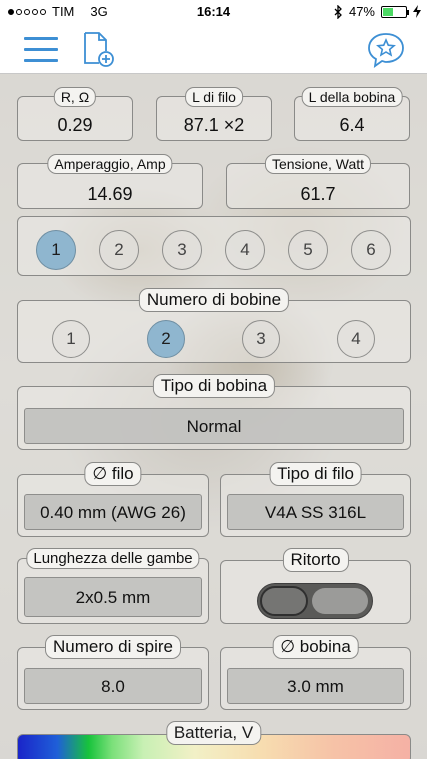 The width and height of the screenshot is (427, 759). What do you see at coordinates (371, 250) in the screenshot?
I see `wraps-option-6: 6` at bounding box center [371, 250].